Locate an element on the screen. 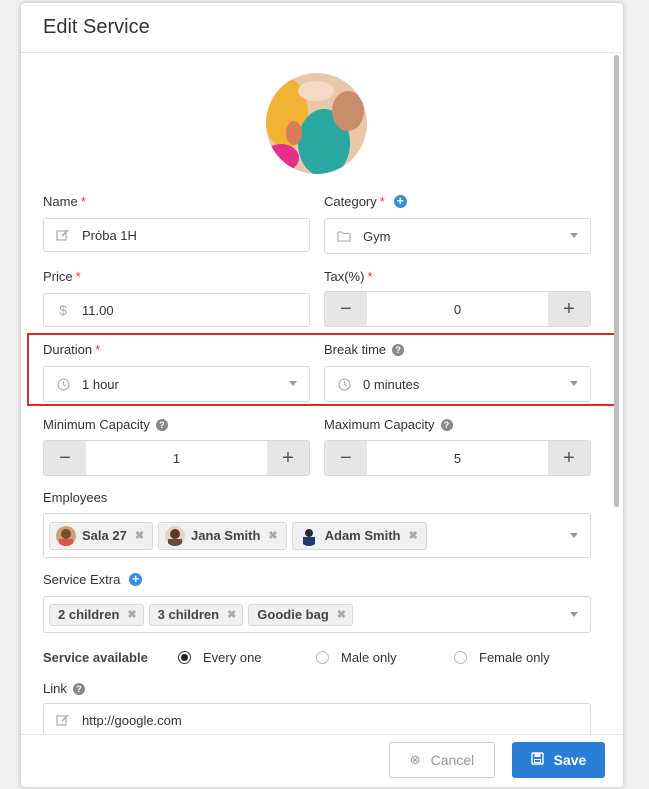  duration-label: Duration * is located at coordinates (71, 349).